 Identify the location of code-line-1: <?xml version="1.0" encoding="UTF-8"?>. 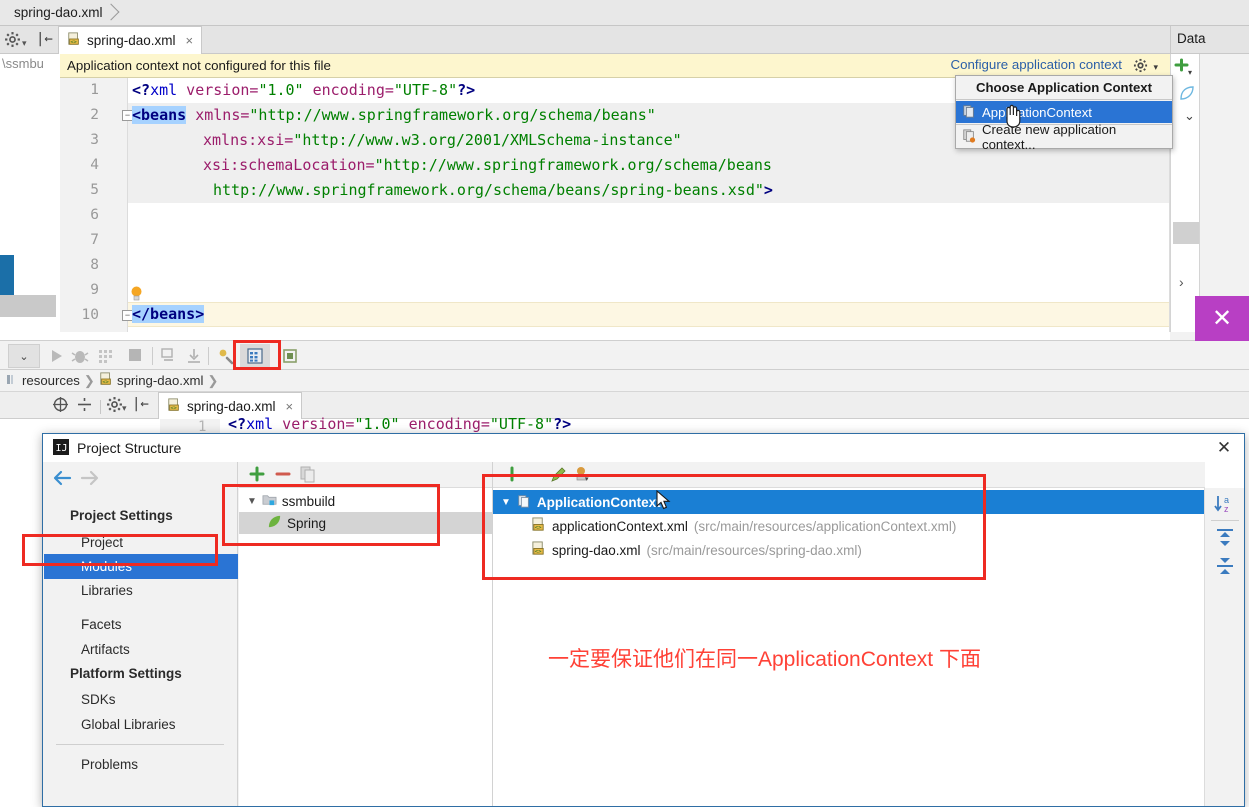
(303, 90).